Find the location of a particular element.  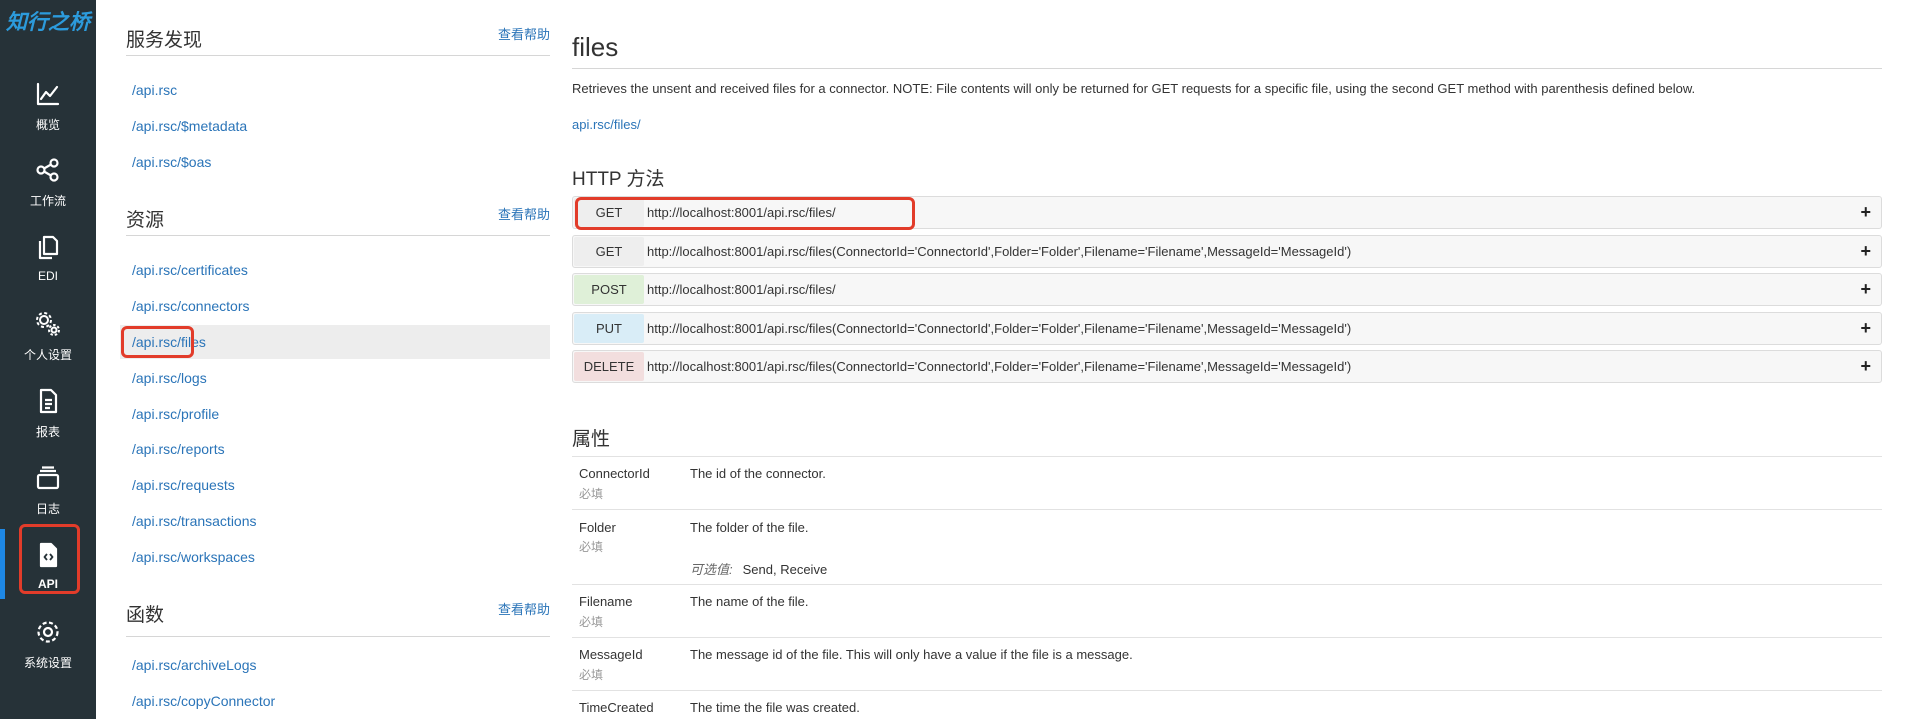

nav-label: 日志 is located at coordinates (47, 509).